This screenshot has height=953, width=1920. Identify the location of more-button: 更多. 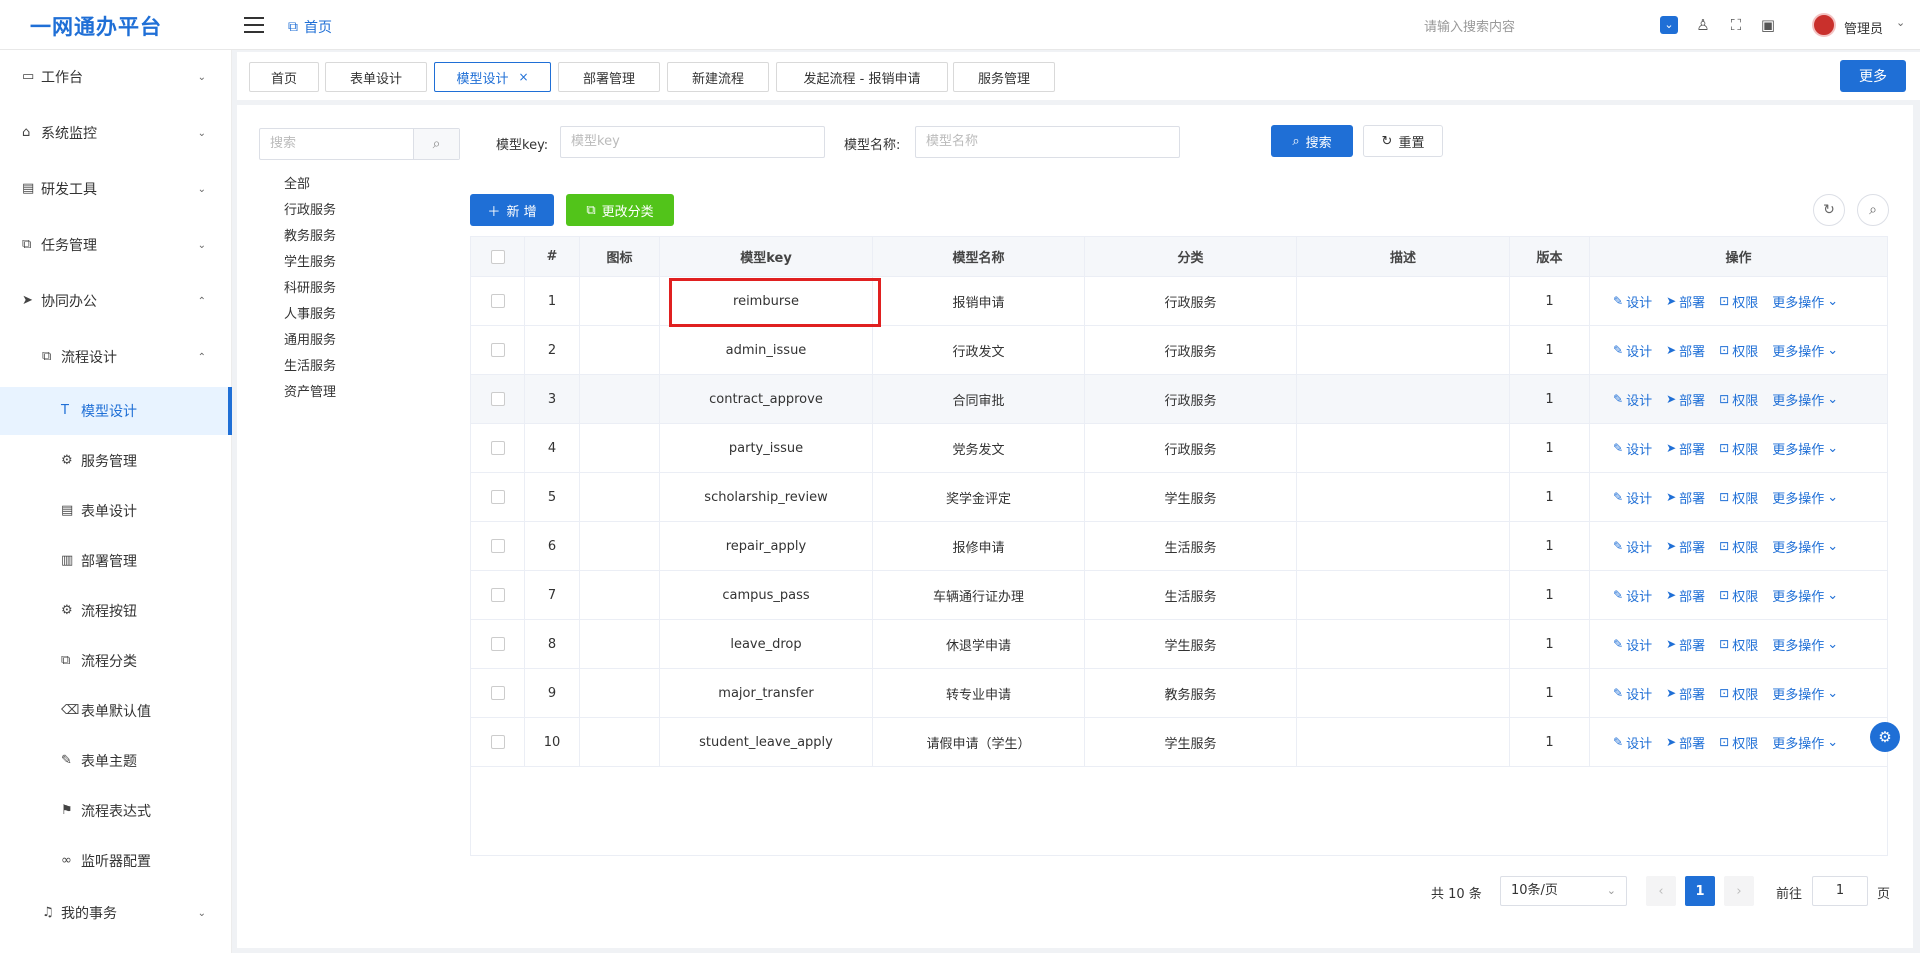
(1873, 76).